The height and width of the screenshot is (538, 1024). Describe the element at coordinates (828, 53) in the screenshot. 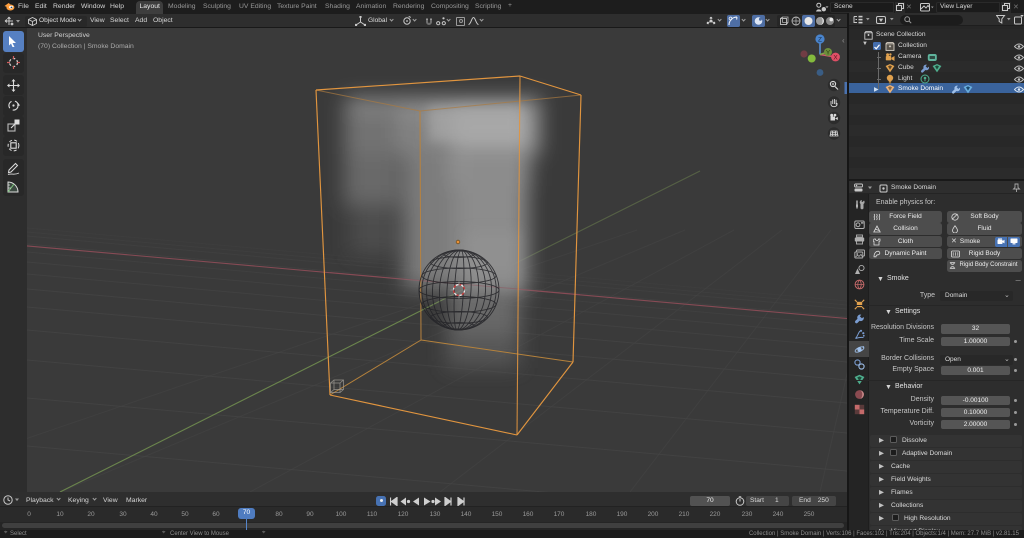

I see `svg-text: Y` at that location.